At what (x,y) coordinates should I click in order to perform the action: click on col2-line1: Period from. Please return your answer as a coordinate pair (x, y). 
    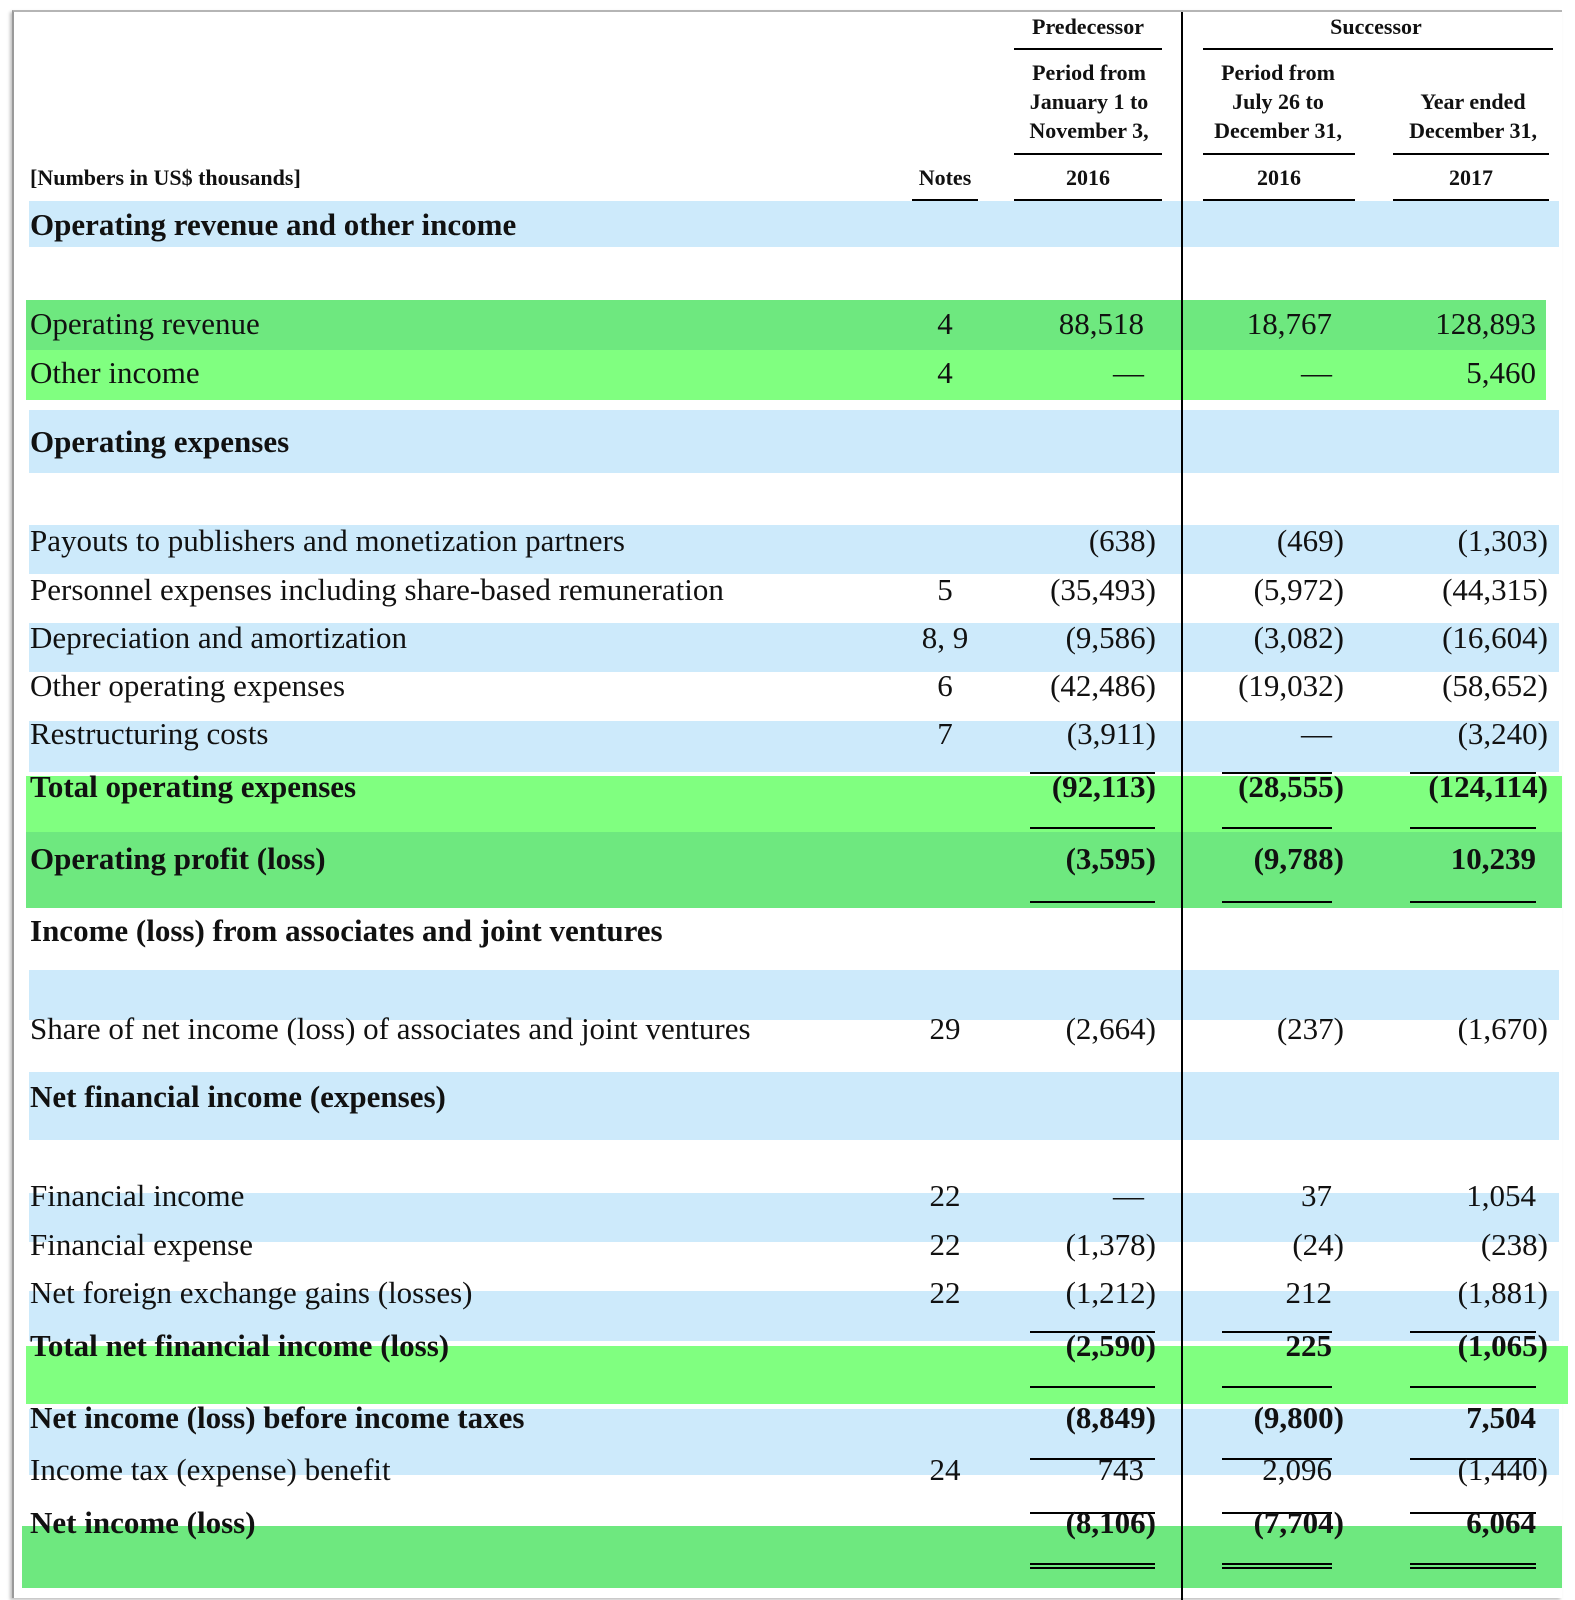
    Looking at the image, I should click on (1278, 72).